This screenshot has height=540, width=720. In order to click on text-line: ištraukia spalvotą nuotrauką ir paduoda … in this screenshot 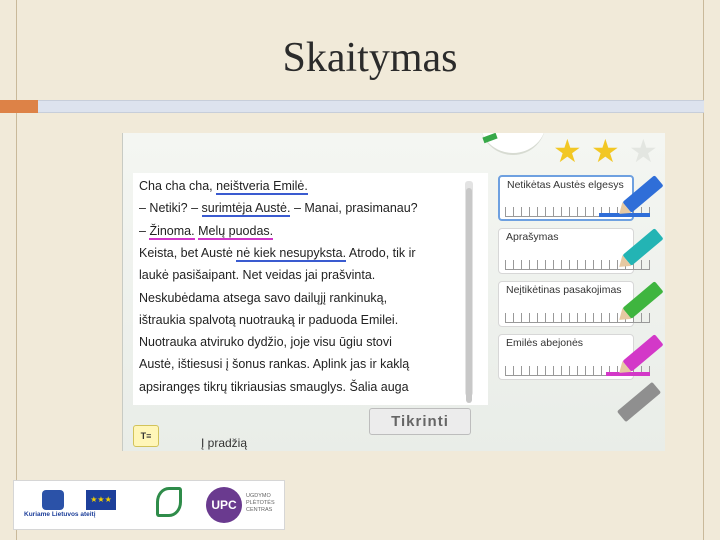, I will do `click(268, 320)`.